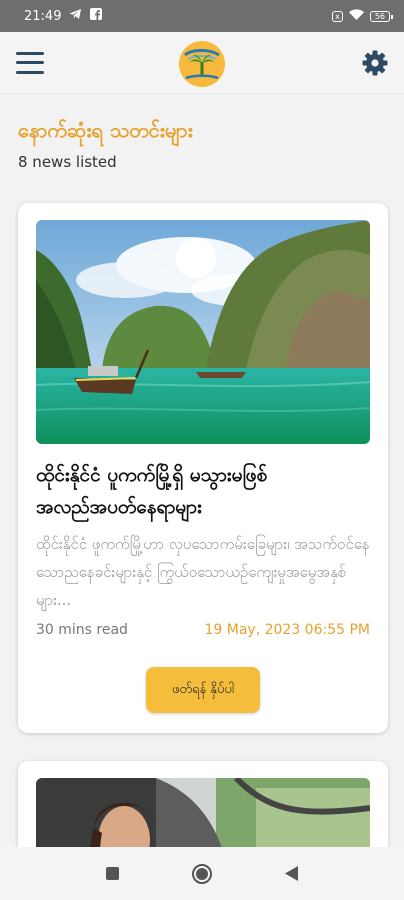  I want to click on news-card, so click(203, 804).